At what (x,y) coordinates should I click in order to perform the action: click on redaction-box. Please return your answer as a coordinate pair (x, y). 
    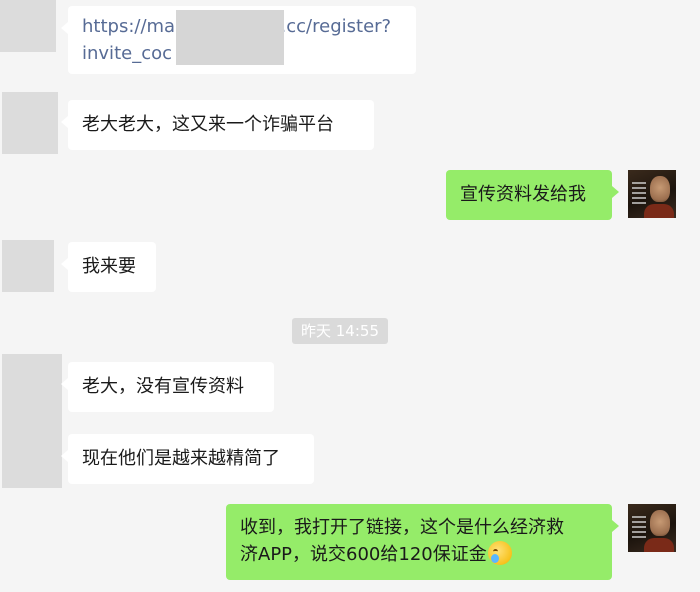
    Looking at the image, I should click on (230, 37).